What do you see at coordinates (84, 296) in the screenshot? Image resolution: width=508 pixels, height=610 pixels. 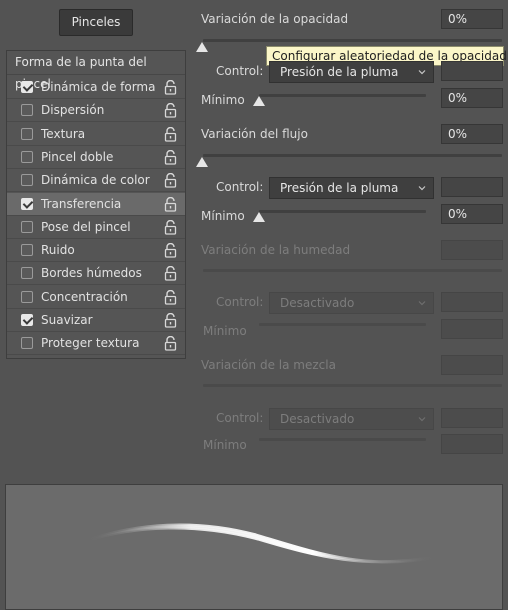 I see `brush-setting-label: Concentración` at bounding box center [84, 296].